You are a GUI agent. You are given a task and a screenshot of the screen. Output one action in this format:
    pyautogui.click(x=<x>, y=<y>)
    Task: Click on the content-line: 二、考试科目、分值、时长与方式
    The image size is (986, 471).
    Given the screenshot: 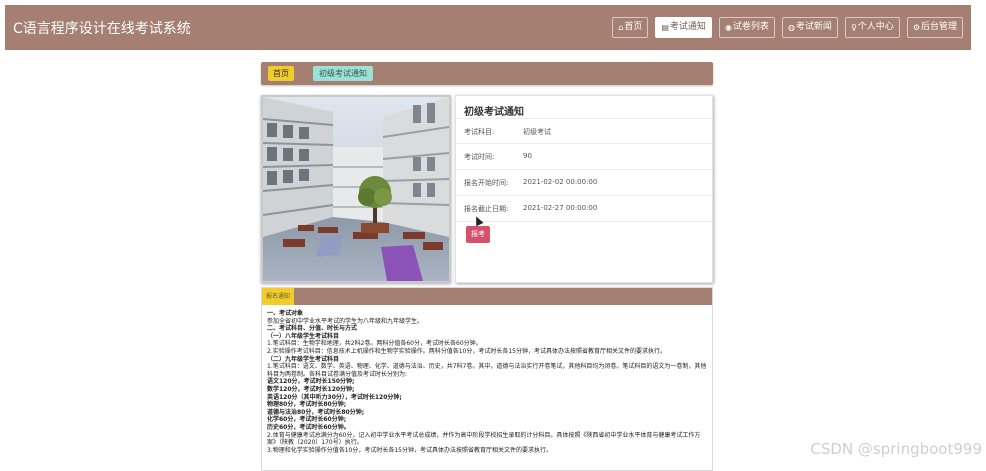 What is the action you would take?
    pyautogui.click(x=312, y=329)
    